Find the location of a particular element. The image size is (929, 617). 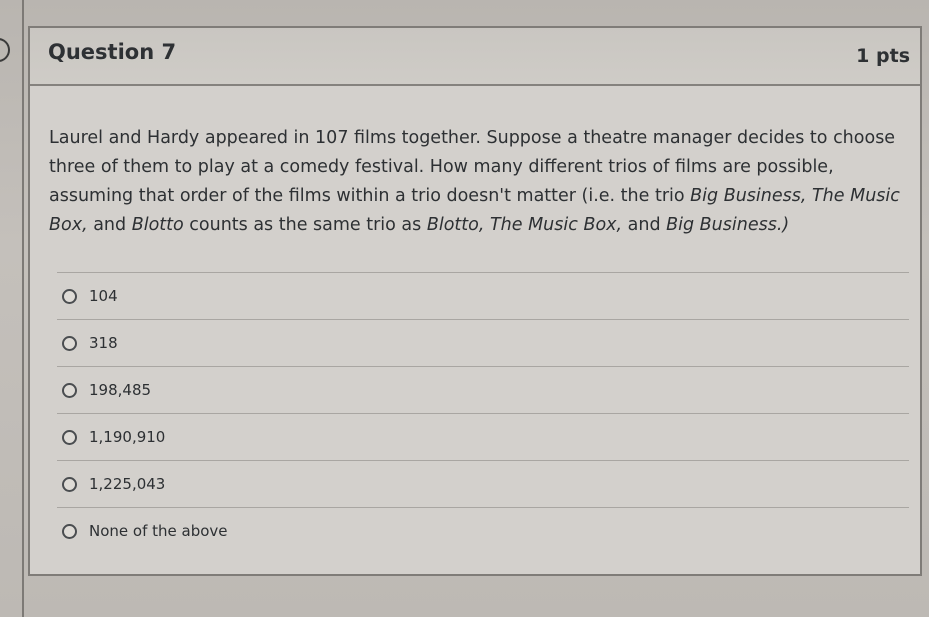

answer-label: None of the above is located at coordinates (158, 531).